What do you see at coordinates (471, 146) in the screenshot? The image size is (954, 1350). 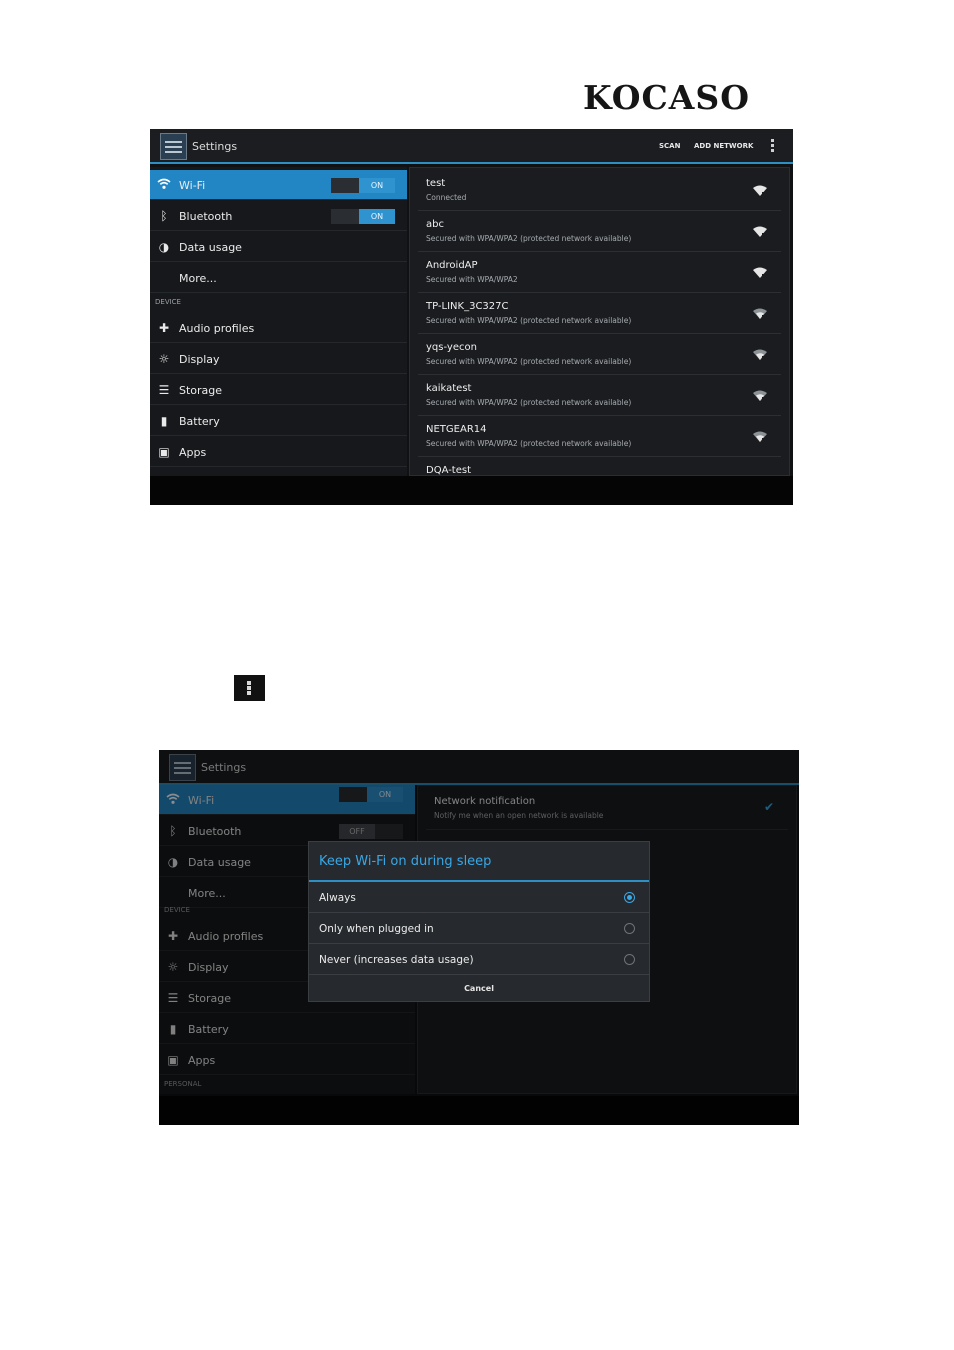 I see `action-bar: Settings SCAN ADD NETWORK` at bounding box center [471, 146].